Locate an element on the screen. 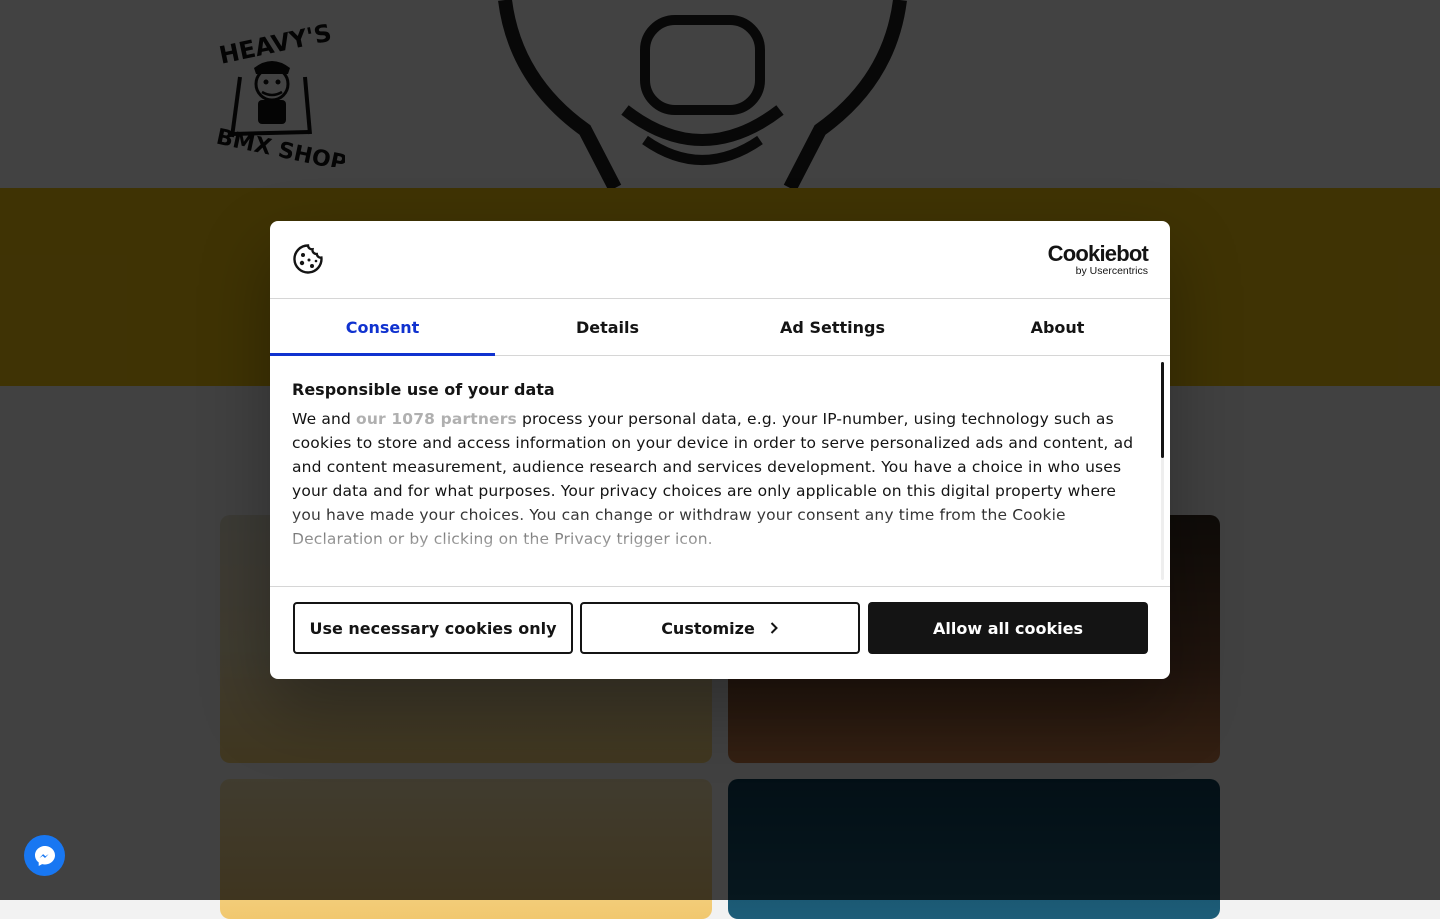 This screenshot has height=919, width=1440. partners-link: our 1078 partners is located at coordinates (436, 419).